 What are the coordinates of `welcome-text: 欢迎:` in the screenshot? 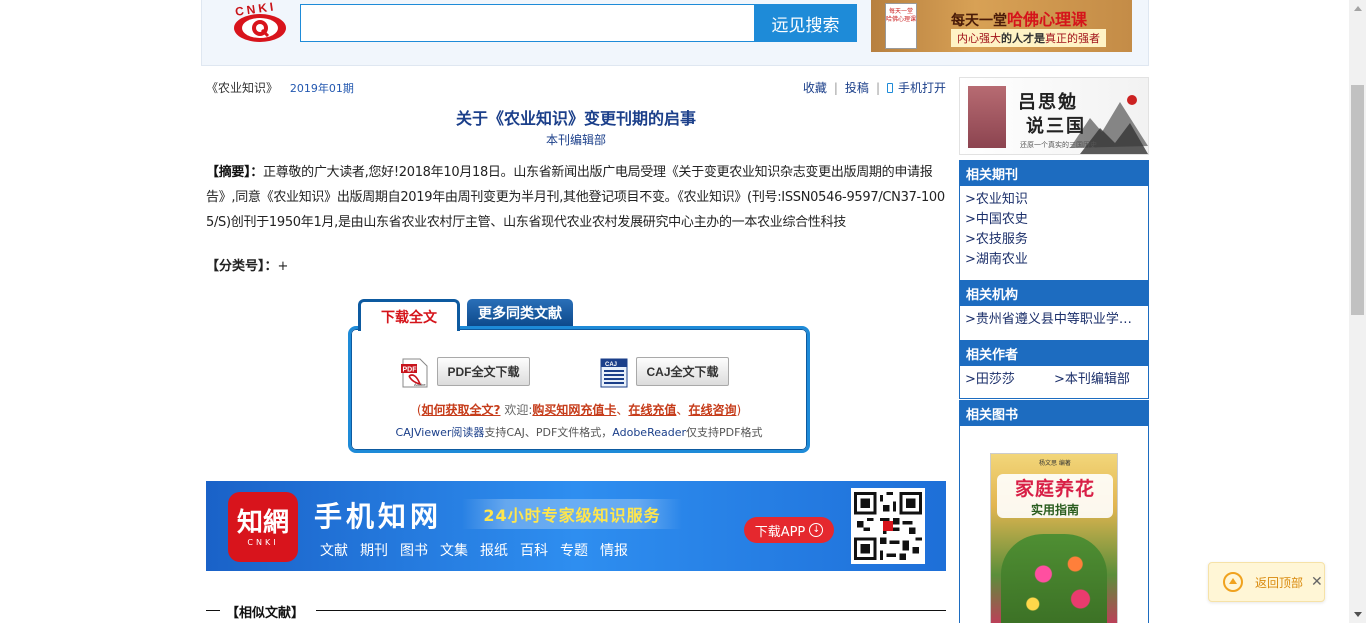 It's located at (518, 410).